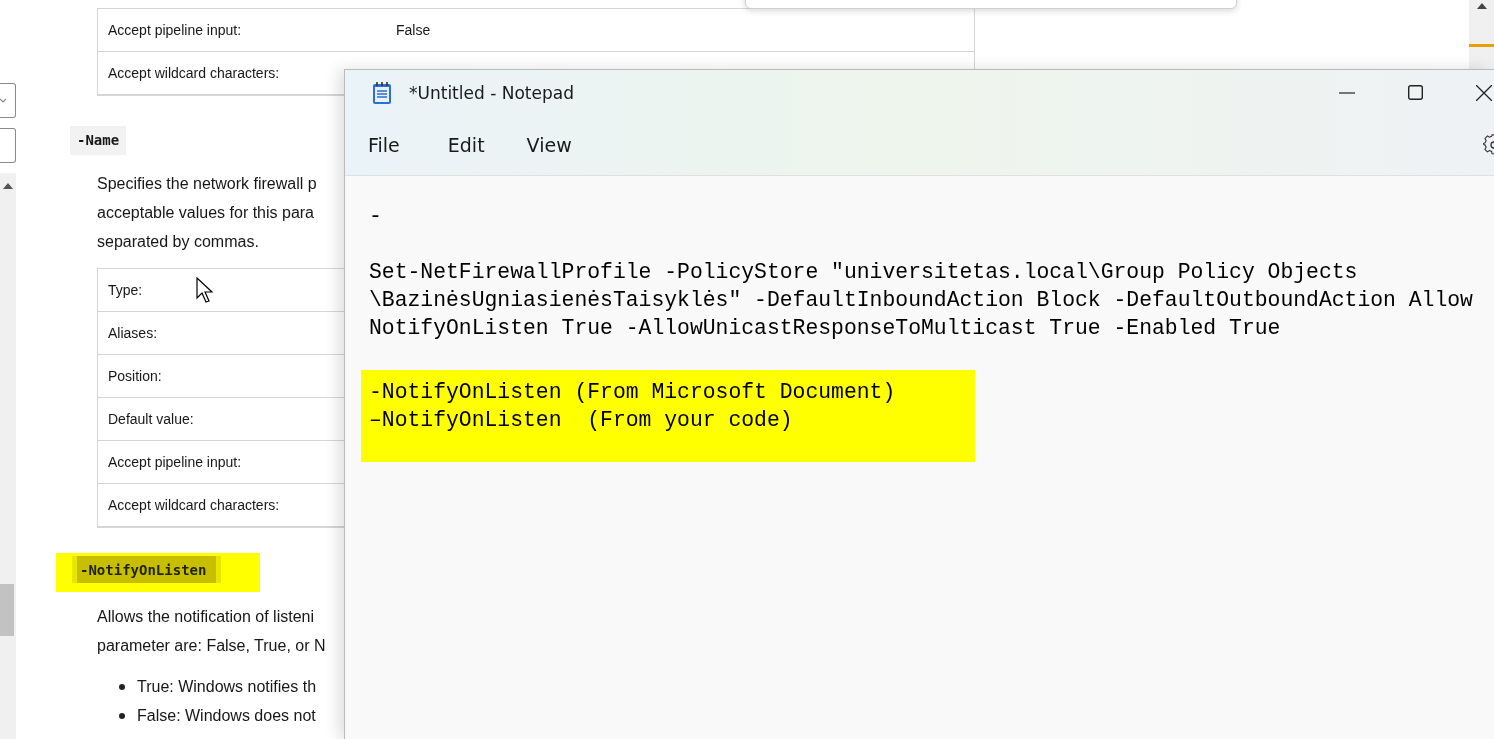 The image size is (1494, 739). What do you see at coordinates (125, 290) in the screenshot?
I see `row-label: Type:` at bounding box center [125, 290].